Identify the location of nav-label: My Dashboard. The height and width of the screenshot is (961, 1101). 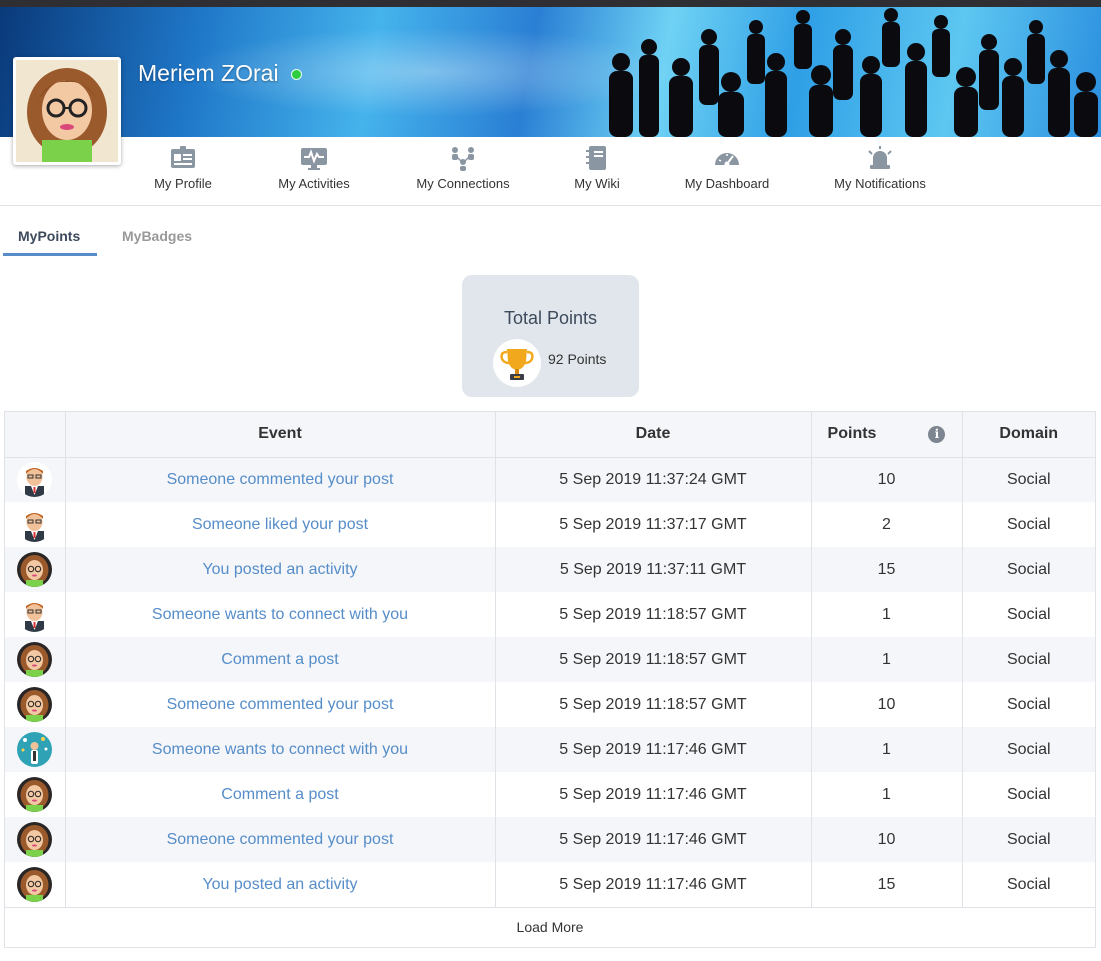
(727, 183).